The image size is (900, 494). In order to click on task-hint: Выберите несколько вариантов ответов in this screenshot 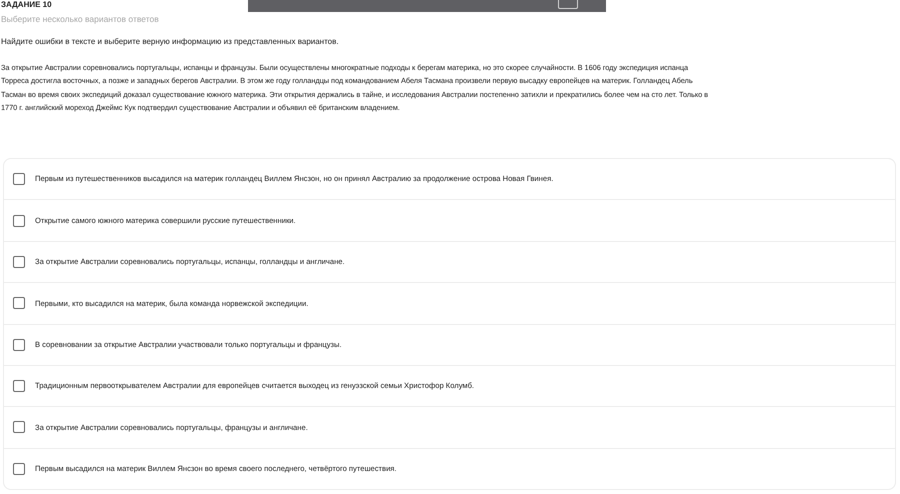, I will do `click(80, 19)`.